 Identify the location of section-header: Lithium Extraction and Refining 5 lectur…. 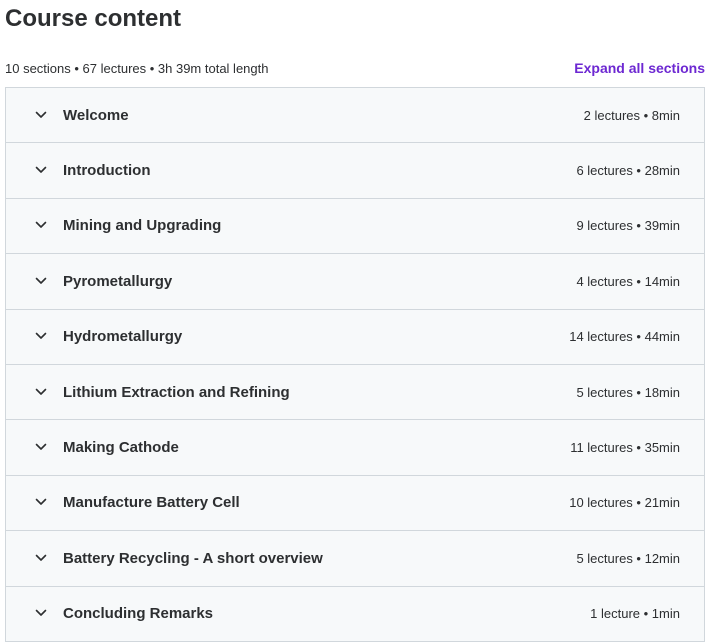
(355, 392).